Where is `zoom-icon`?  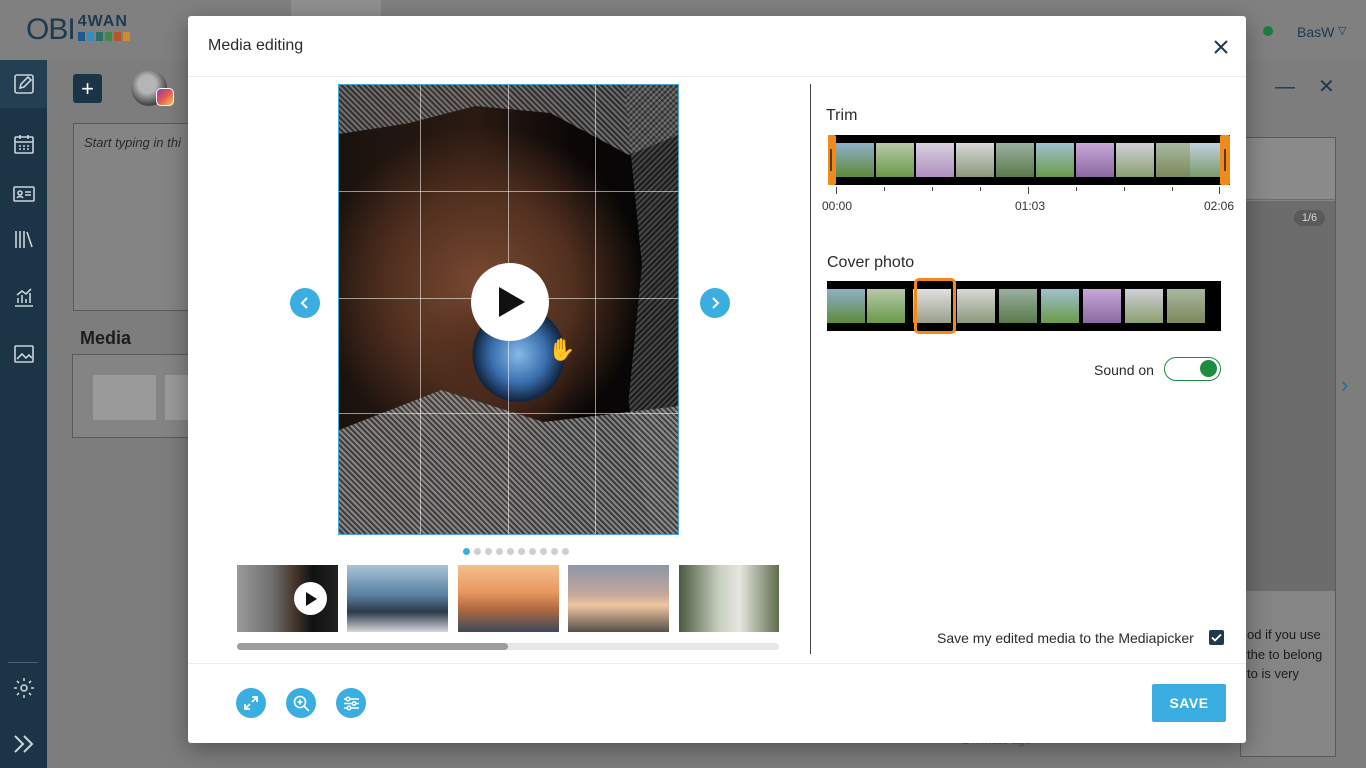
zoom-icon is located at coordinates (301, 703).